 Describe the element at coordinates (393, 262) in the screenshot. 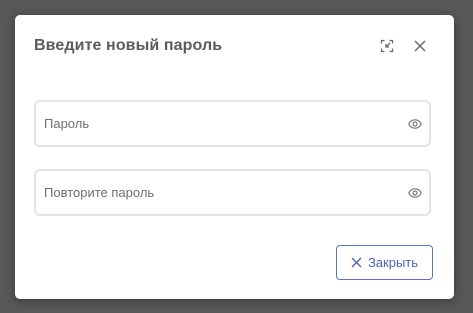

I see `close-button-label: Закрыть` at that location.